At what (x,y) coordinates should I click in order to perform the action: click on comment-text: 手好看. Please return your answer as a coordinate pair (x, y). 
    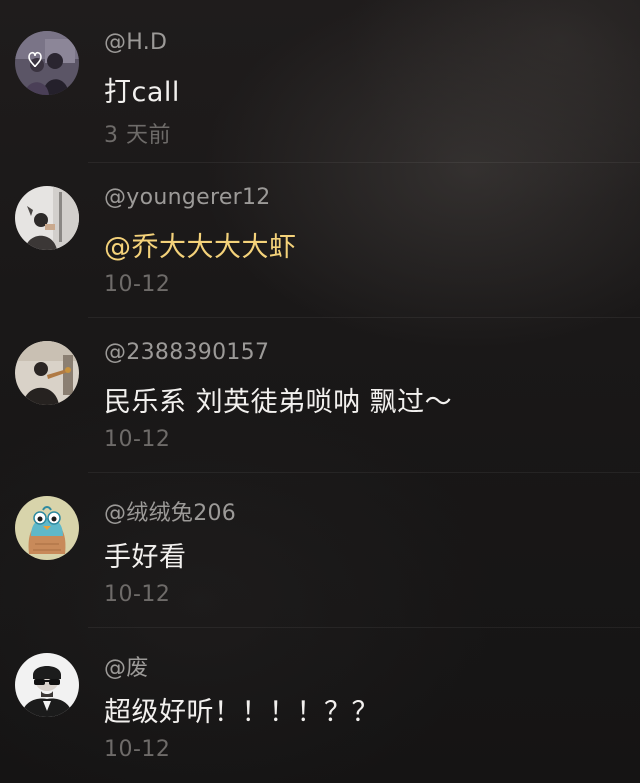
    Looking at the image, I should click on (145, 557).